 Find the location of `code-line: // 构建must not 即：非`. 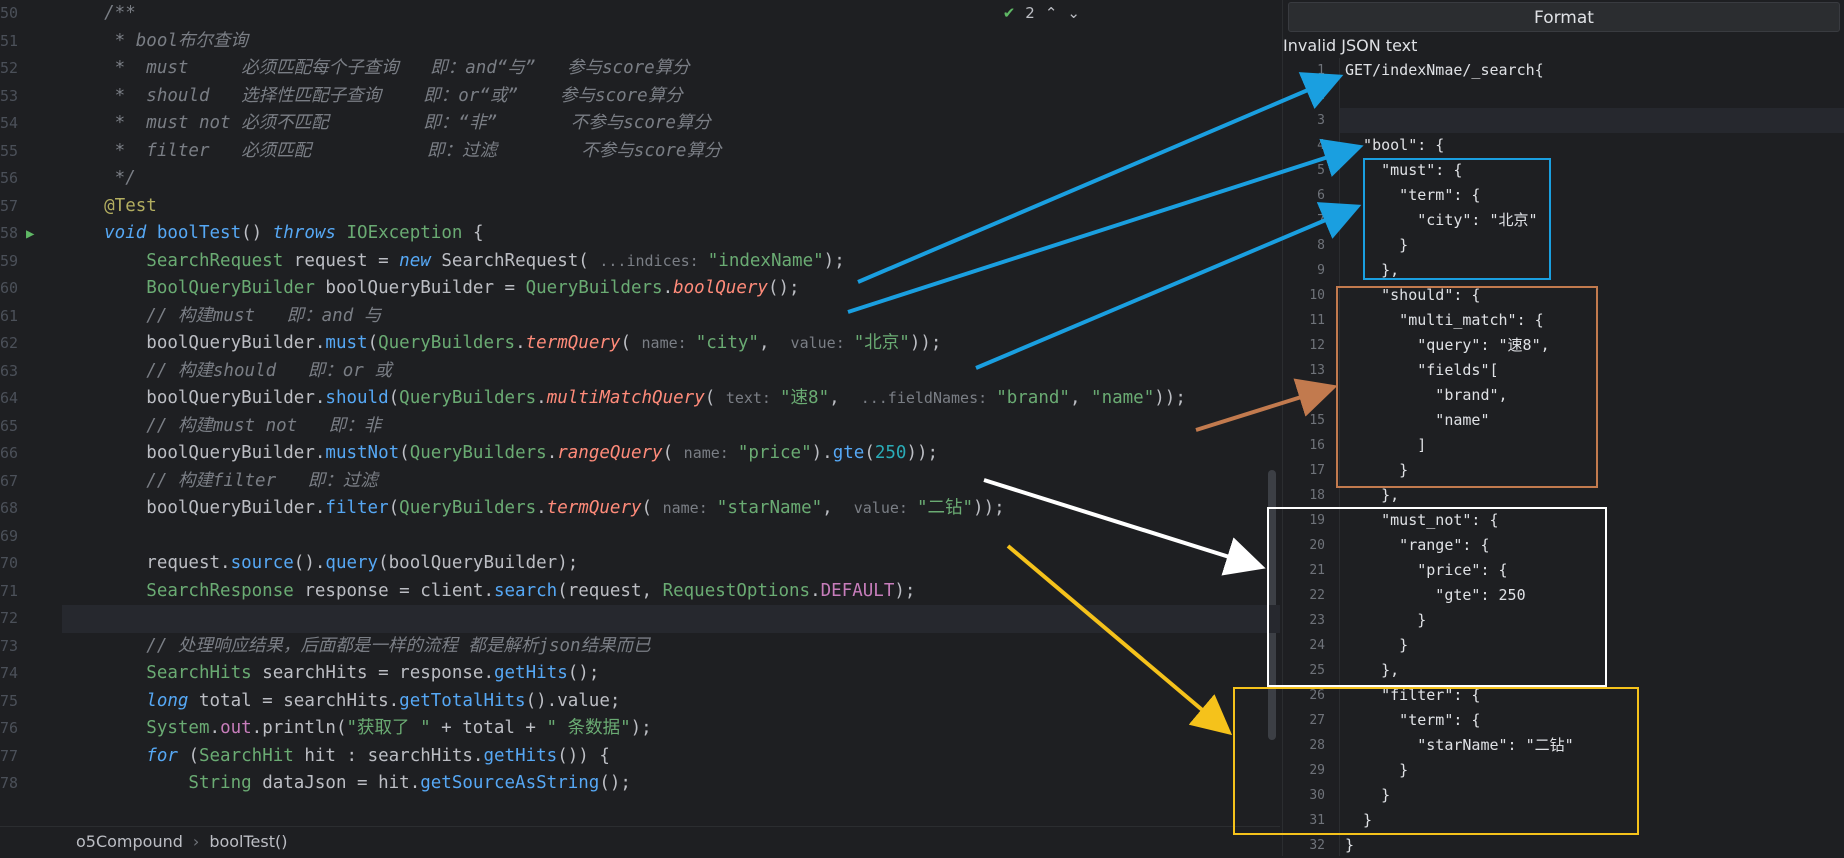

code-line: // 构建must not 即：非 is located at coordinates (671, 427).